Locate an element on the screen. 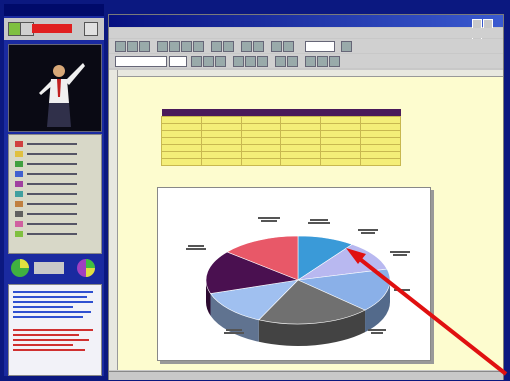 The image size is (510, 381). save-icon is located at coordinates (144, 46).